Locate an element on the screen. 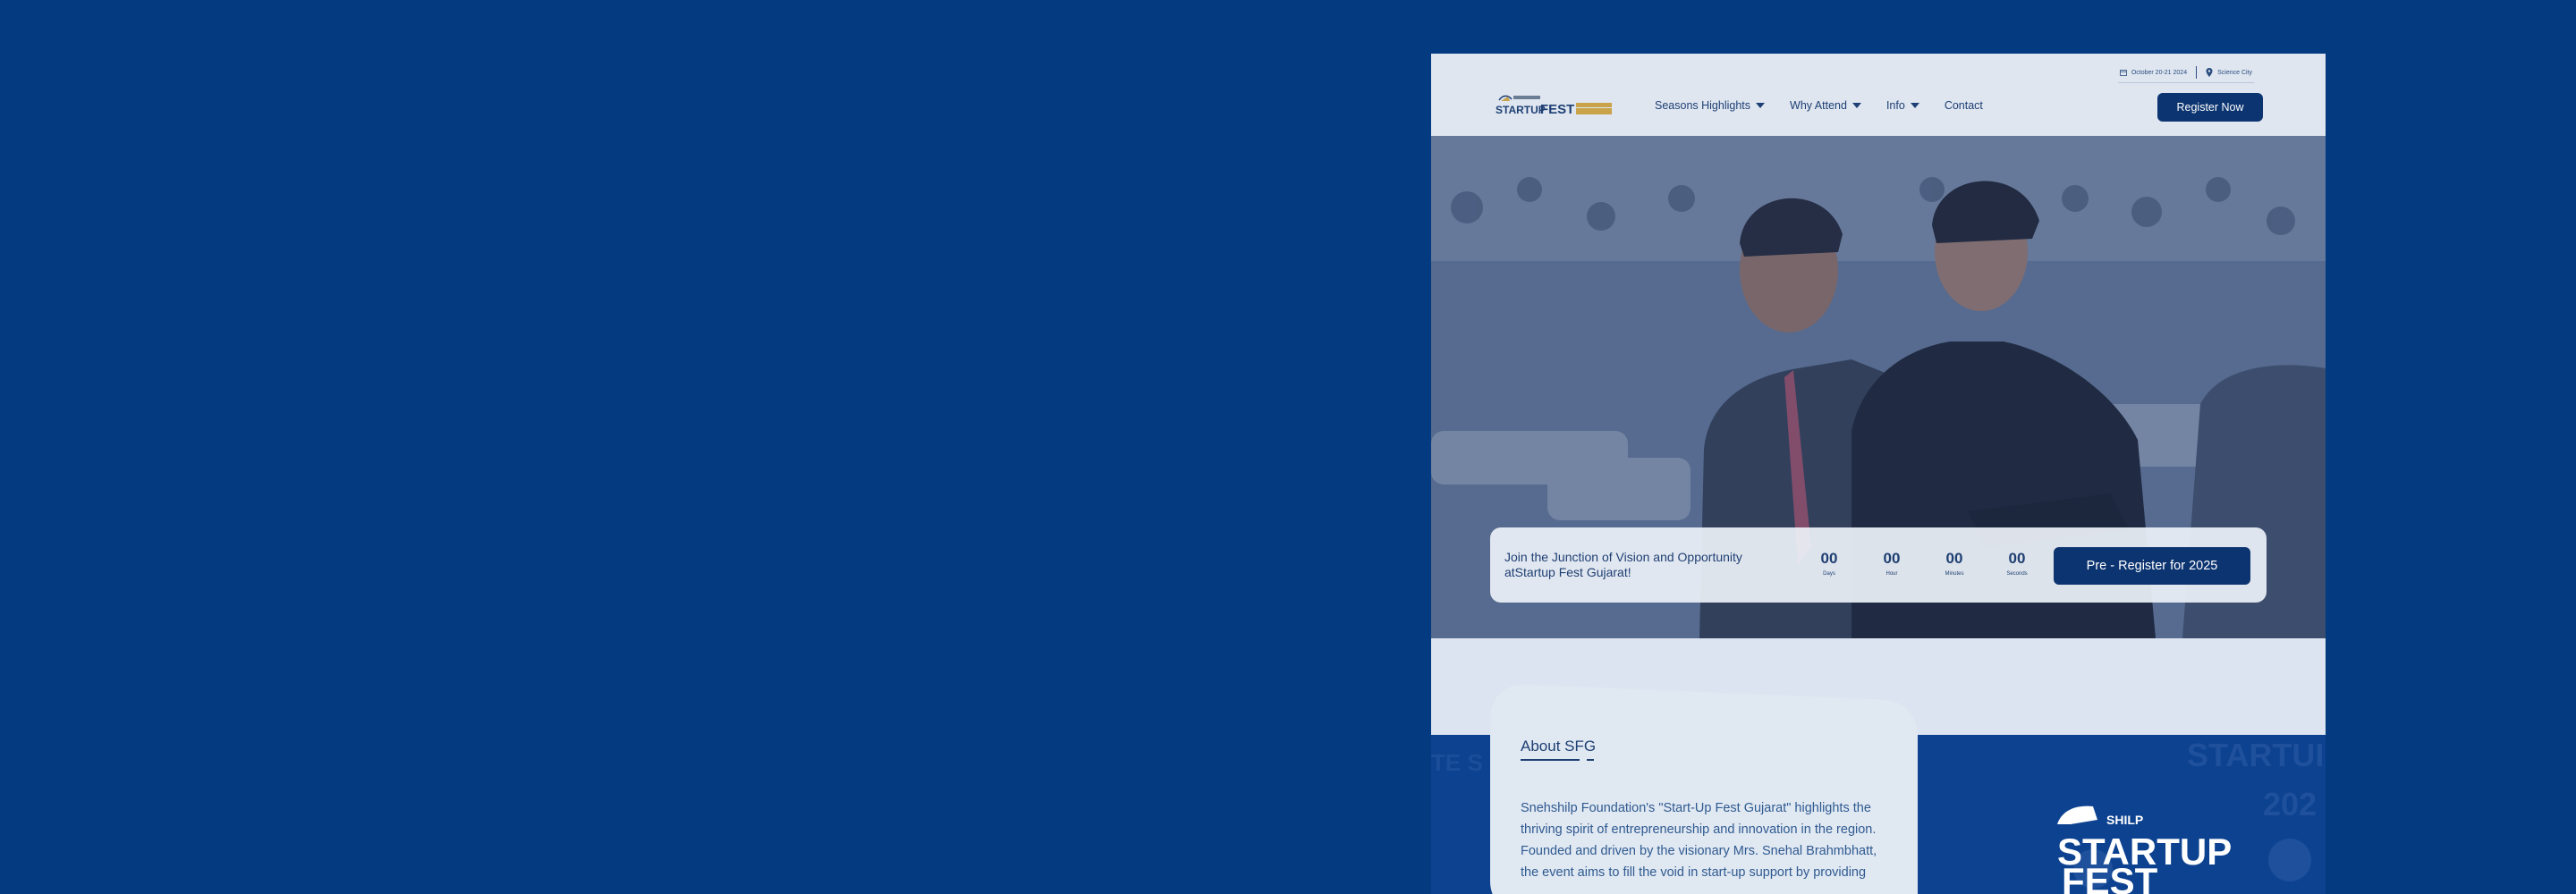 The height and width of the screenshot is (894, 2576). startup-fest-logo: STARTUP FEST is located at coordinates (1555, 104).